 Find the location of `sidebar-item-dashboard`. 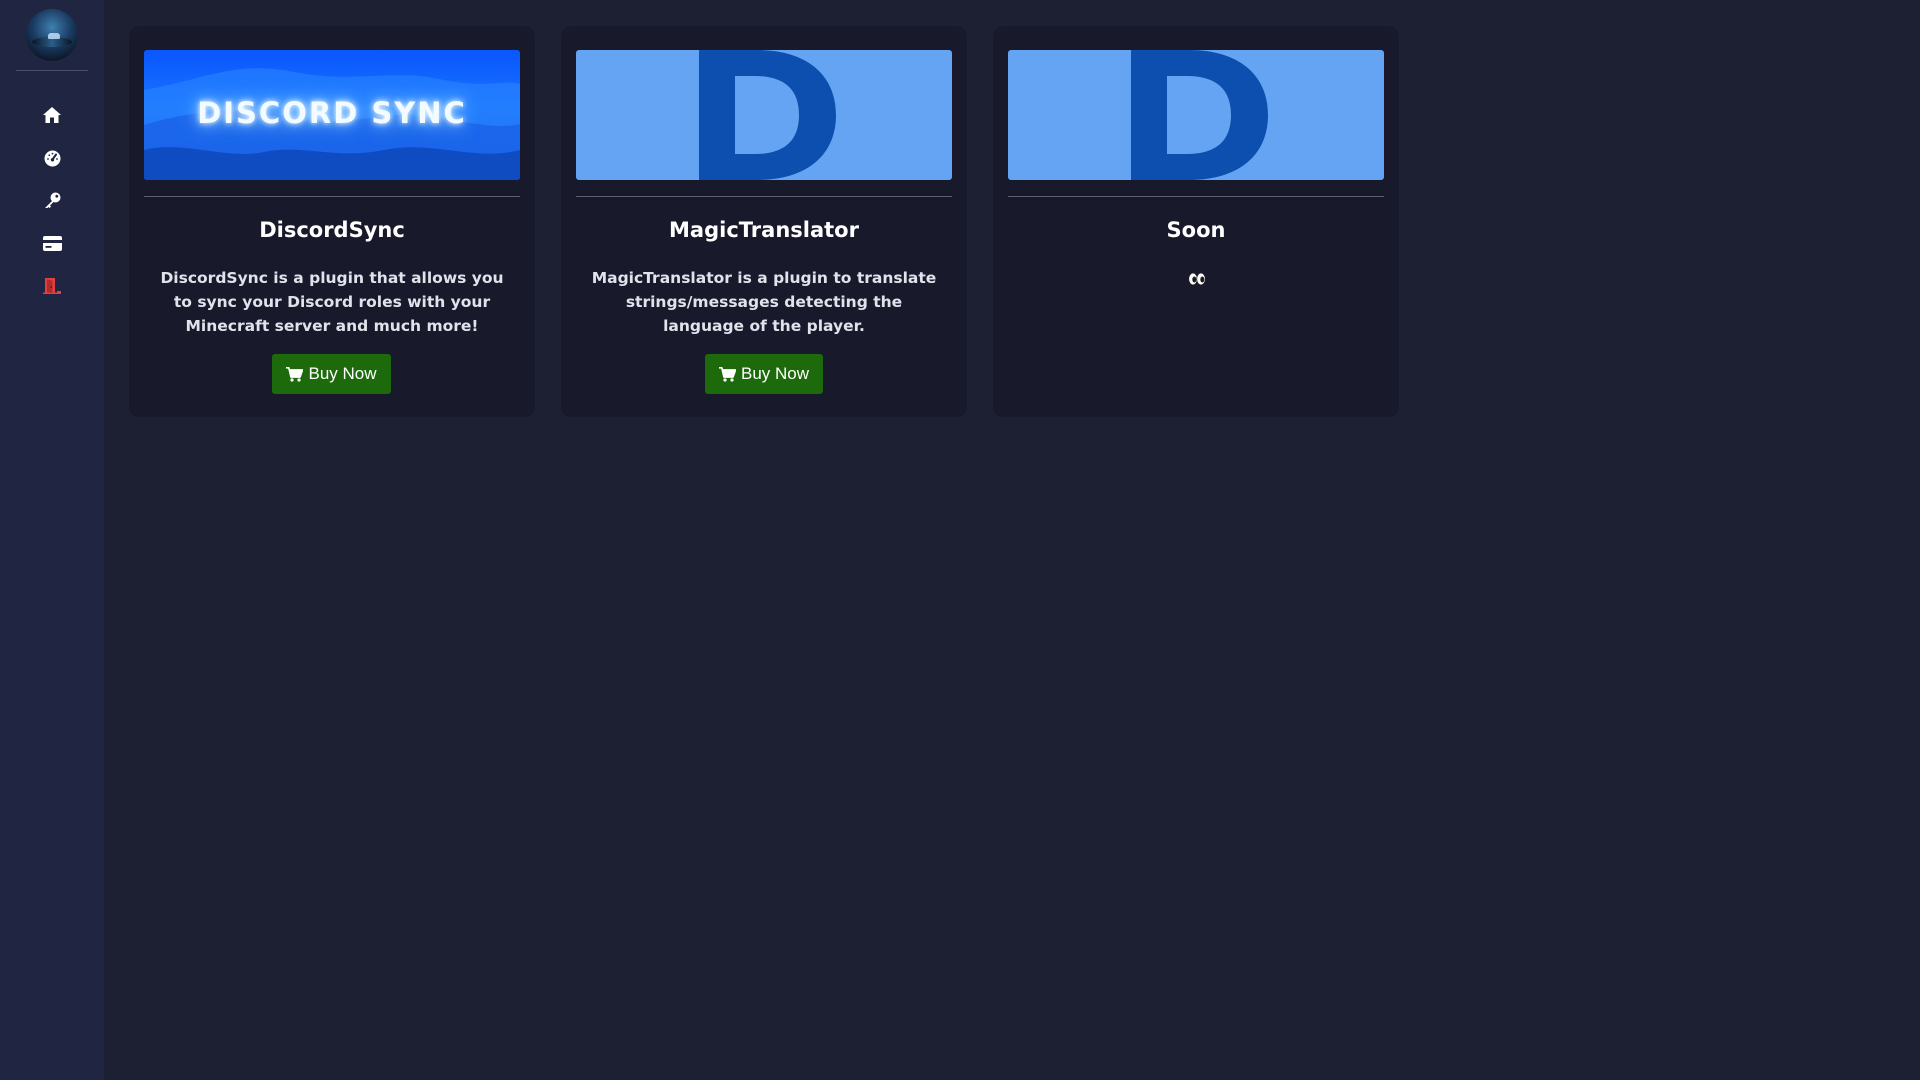

sidebar-item-dashboard is located at coordinates (52, 158).